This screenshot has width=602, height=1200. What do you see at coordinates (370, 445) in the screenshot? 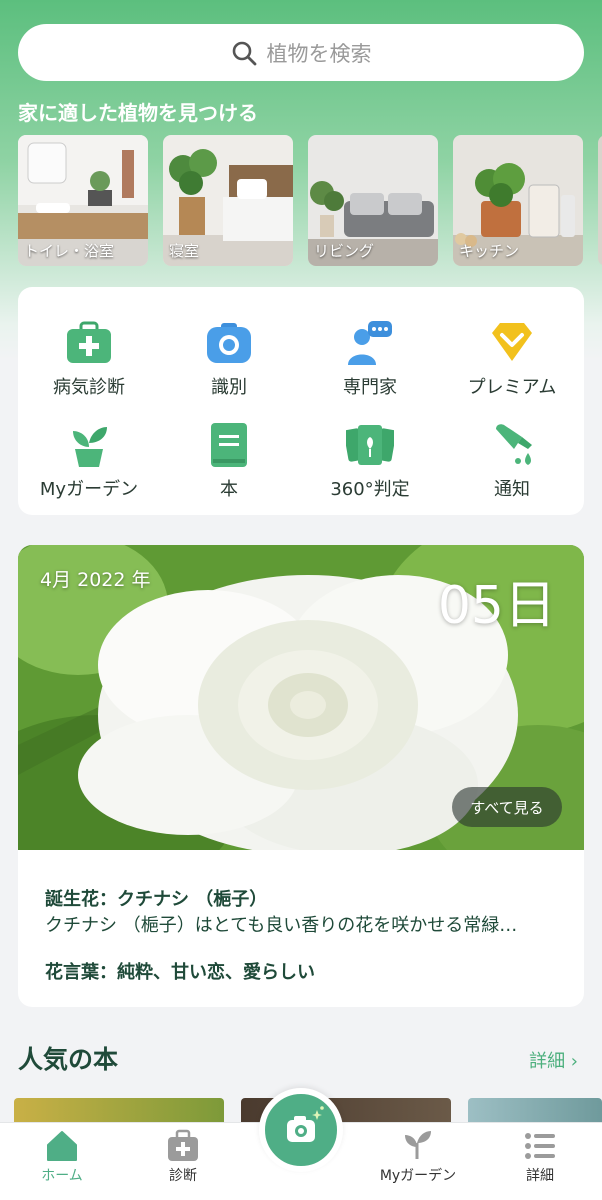
I see `cards-icon` at bounding box center [370, 445].